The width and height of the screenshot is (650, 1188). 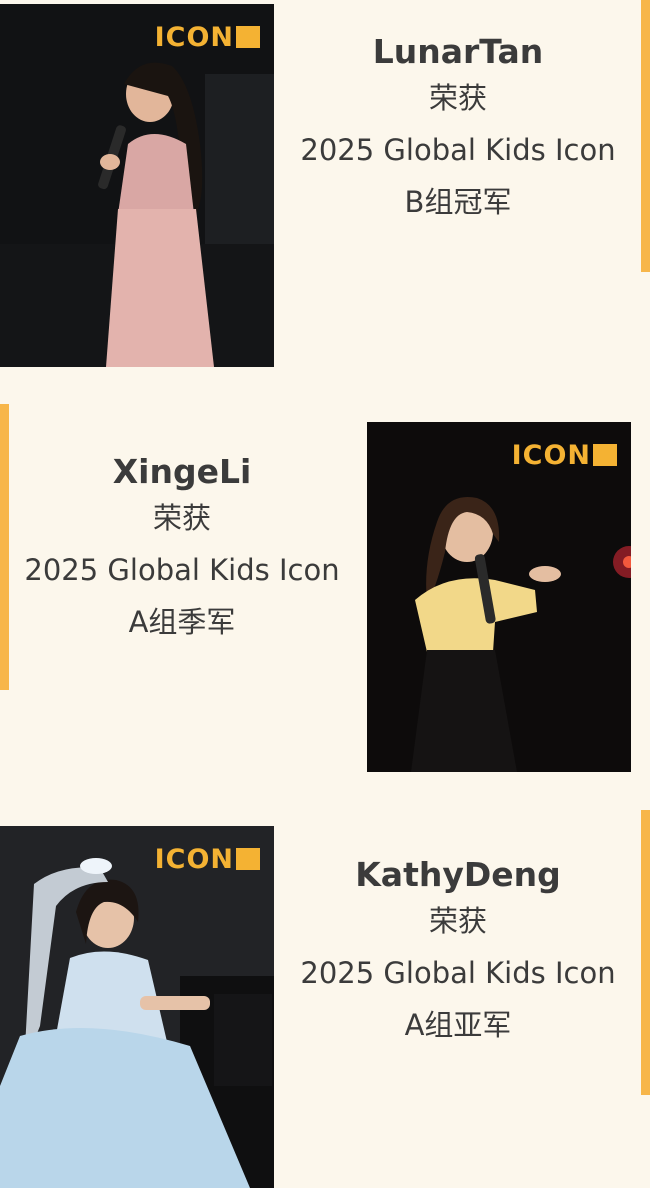 What do you see at coordinates (458, 202) in the screenshot?
I see `award-result: B组冠军` at bounding box center [458, 202].